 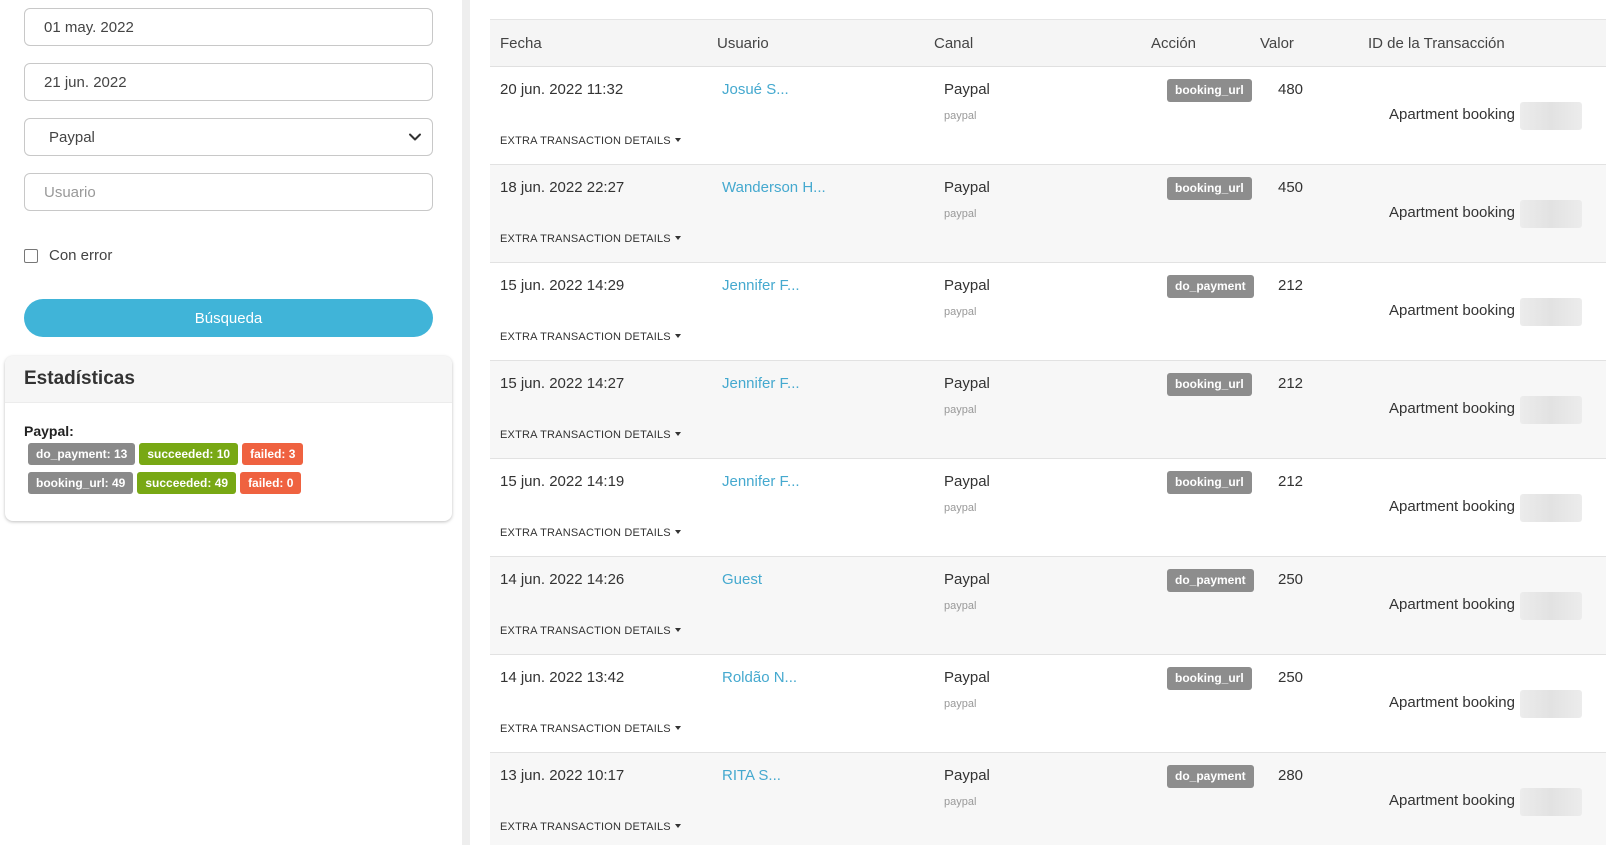 I want to click on row-date: 13 jun. 2022 10:17, so click(x=562, y=775).